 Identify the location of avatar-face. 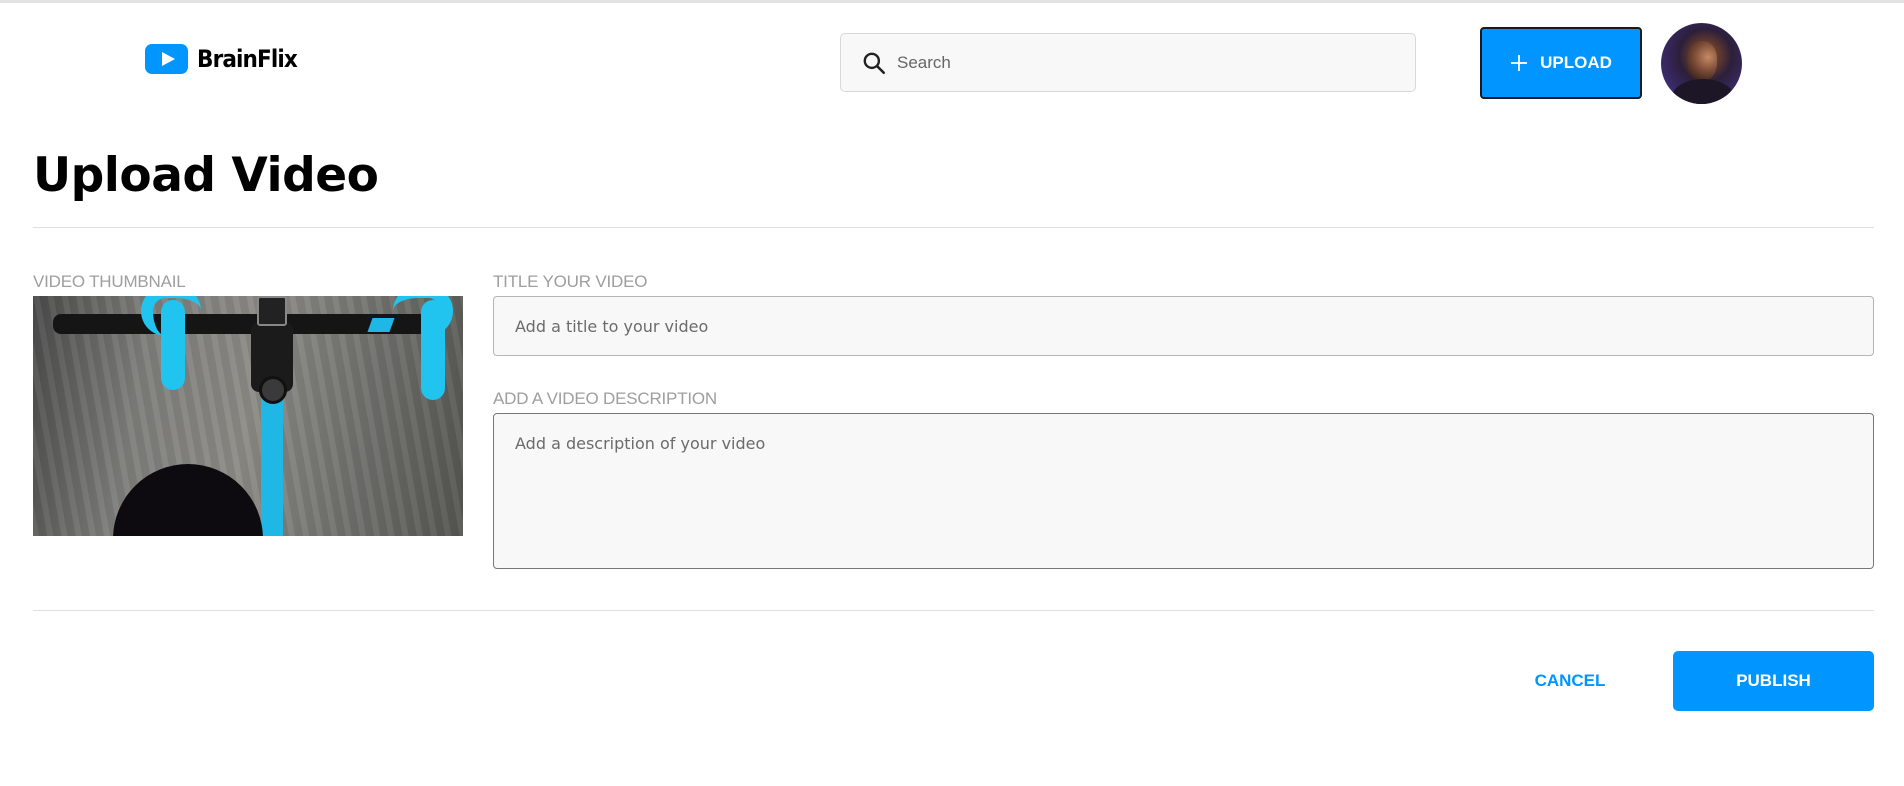
(1702, 61).